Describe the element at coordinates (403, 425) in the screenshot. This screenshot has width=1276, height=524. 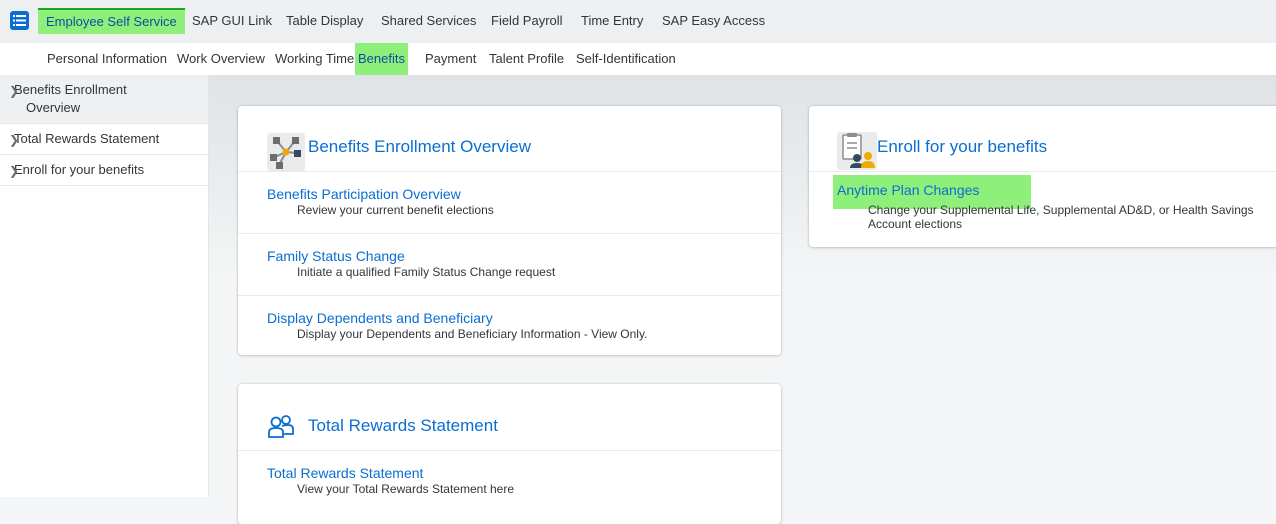
I see `card-title: Total Rewards Statement` at that location.